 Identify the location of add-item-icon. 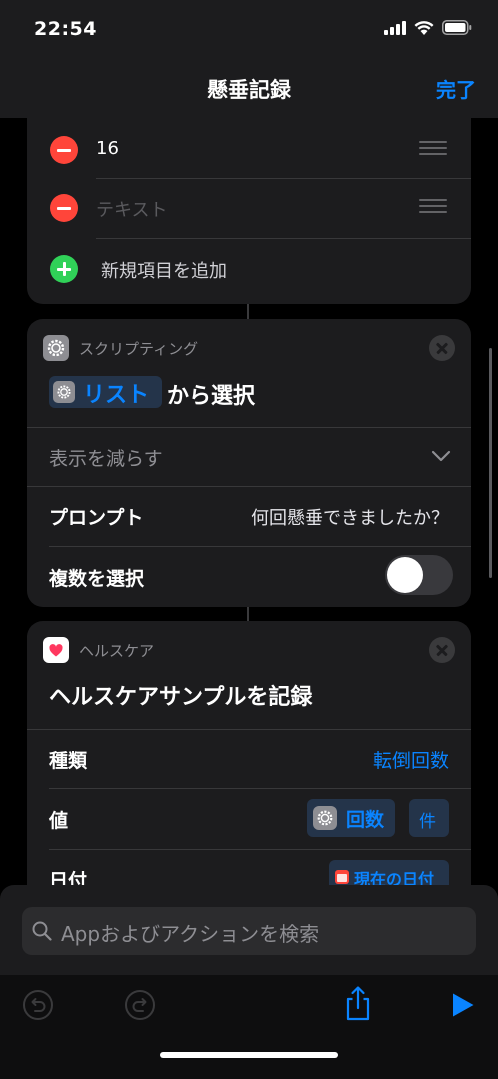
(64, 269).